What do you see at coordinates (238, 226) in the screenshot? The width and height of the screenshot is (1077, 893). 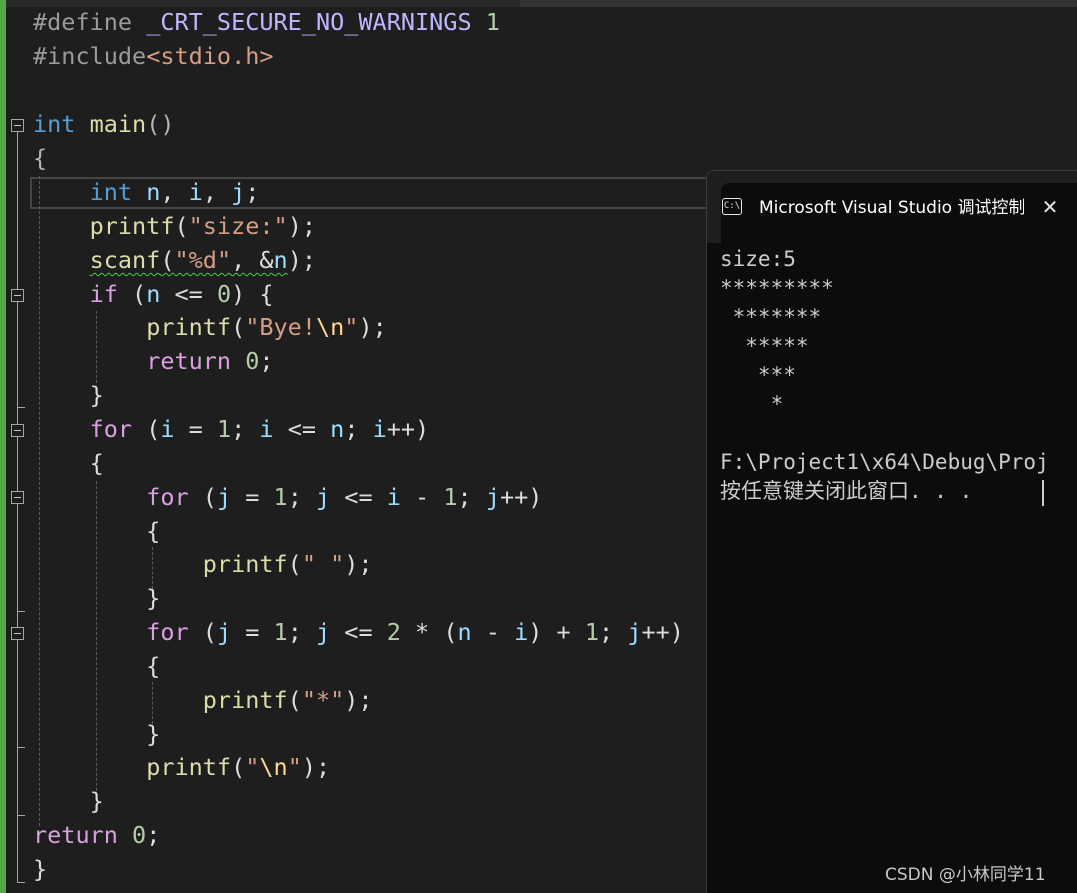 I see `token: "size:"` at bounding box center [238, 226].